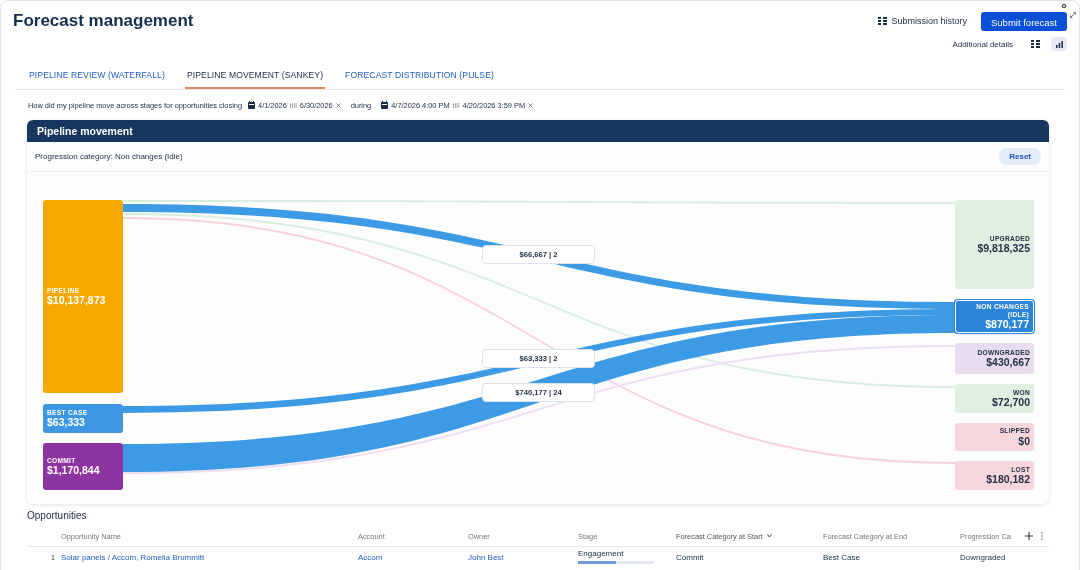 This screenshot has width=1082, height=570. Describe the element at coordinates (982, 44) in the screenshot. I see `additional-details-label: Additional details` at that location.